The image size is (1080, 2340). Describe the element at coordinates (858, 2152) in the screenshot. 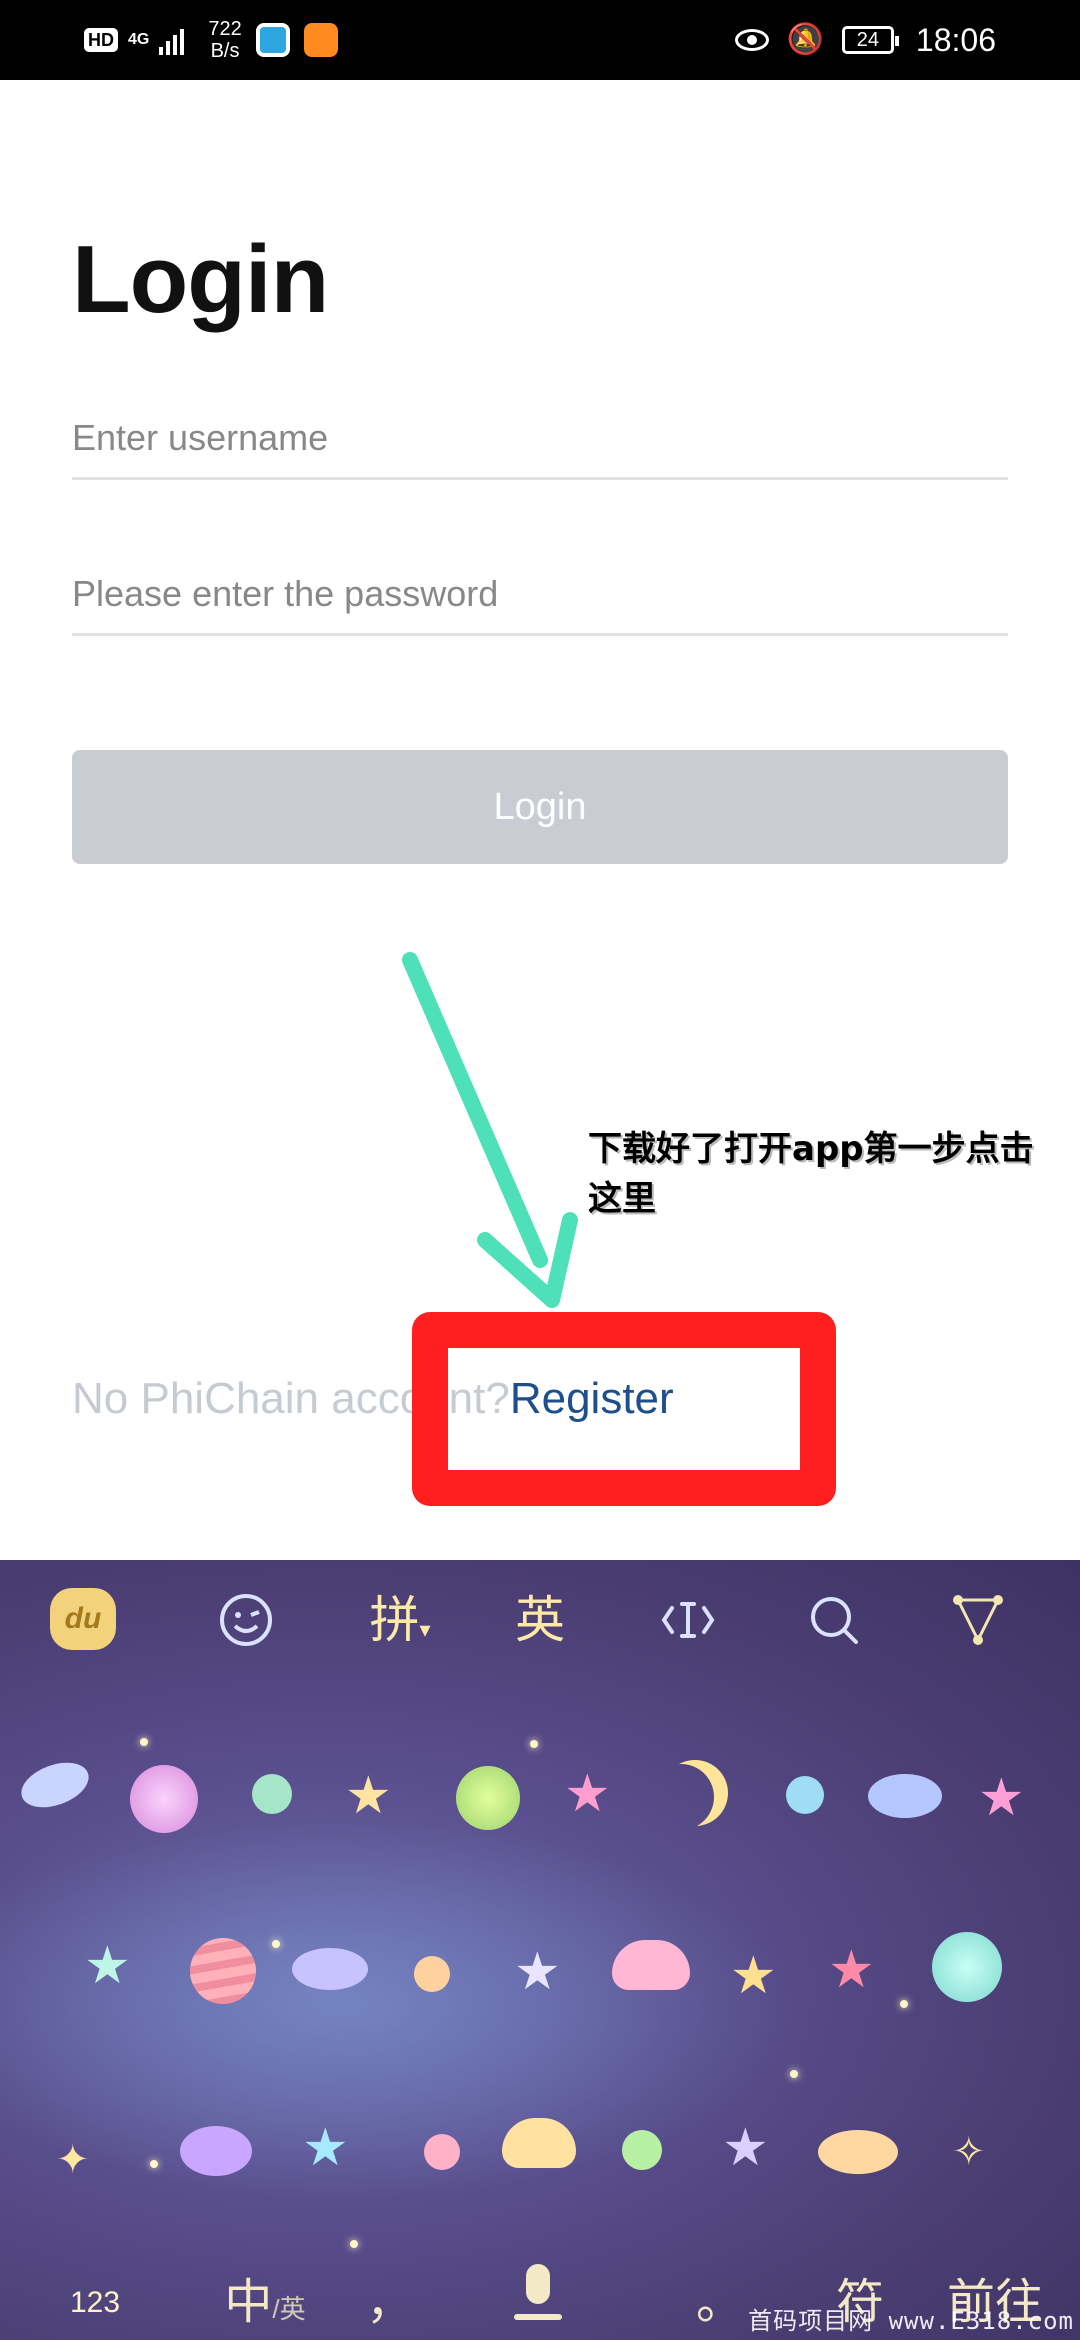

I see `saturn-emoji-icon` at that location.